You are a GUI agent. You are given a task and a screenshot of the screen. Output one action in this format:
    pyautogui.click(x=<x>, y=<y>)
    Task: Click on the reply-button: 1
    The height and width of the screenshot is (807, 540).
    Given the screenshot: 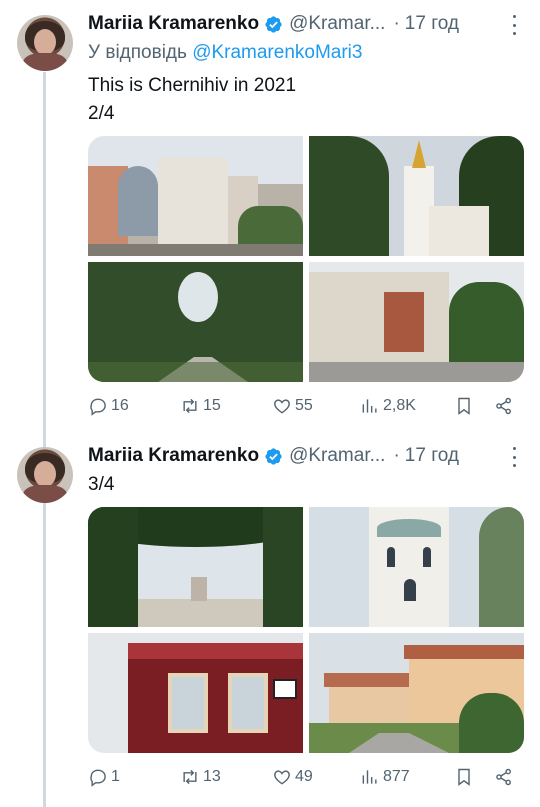 What is the action you would take?
    pyautogui.click(x=104, y=777)
    